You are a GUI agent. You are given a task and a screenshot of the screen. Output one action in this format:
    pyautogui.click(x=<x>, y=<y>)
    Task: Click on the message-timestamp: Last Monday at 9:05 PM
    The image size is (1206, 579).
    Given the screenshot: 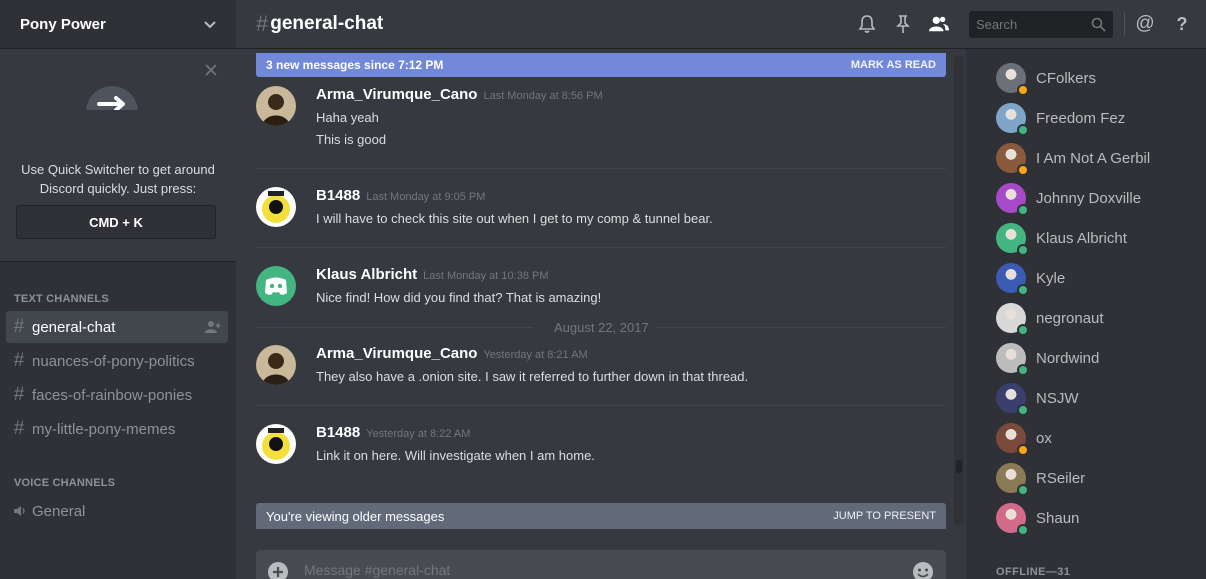 What is the action you would take?
    pyautogui.click(x=426, y=197)
    